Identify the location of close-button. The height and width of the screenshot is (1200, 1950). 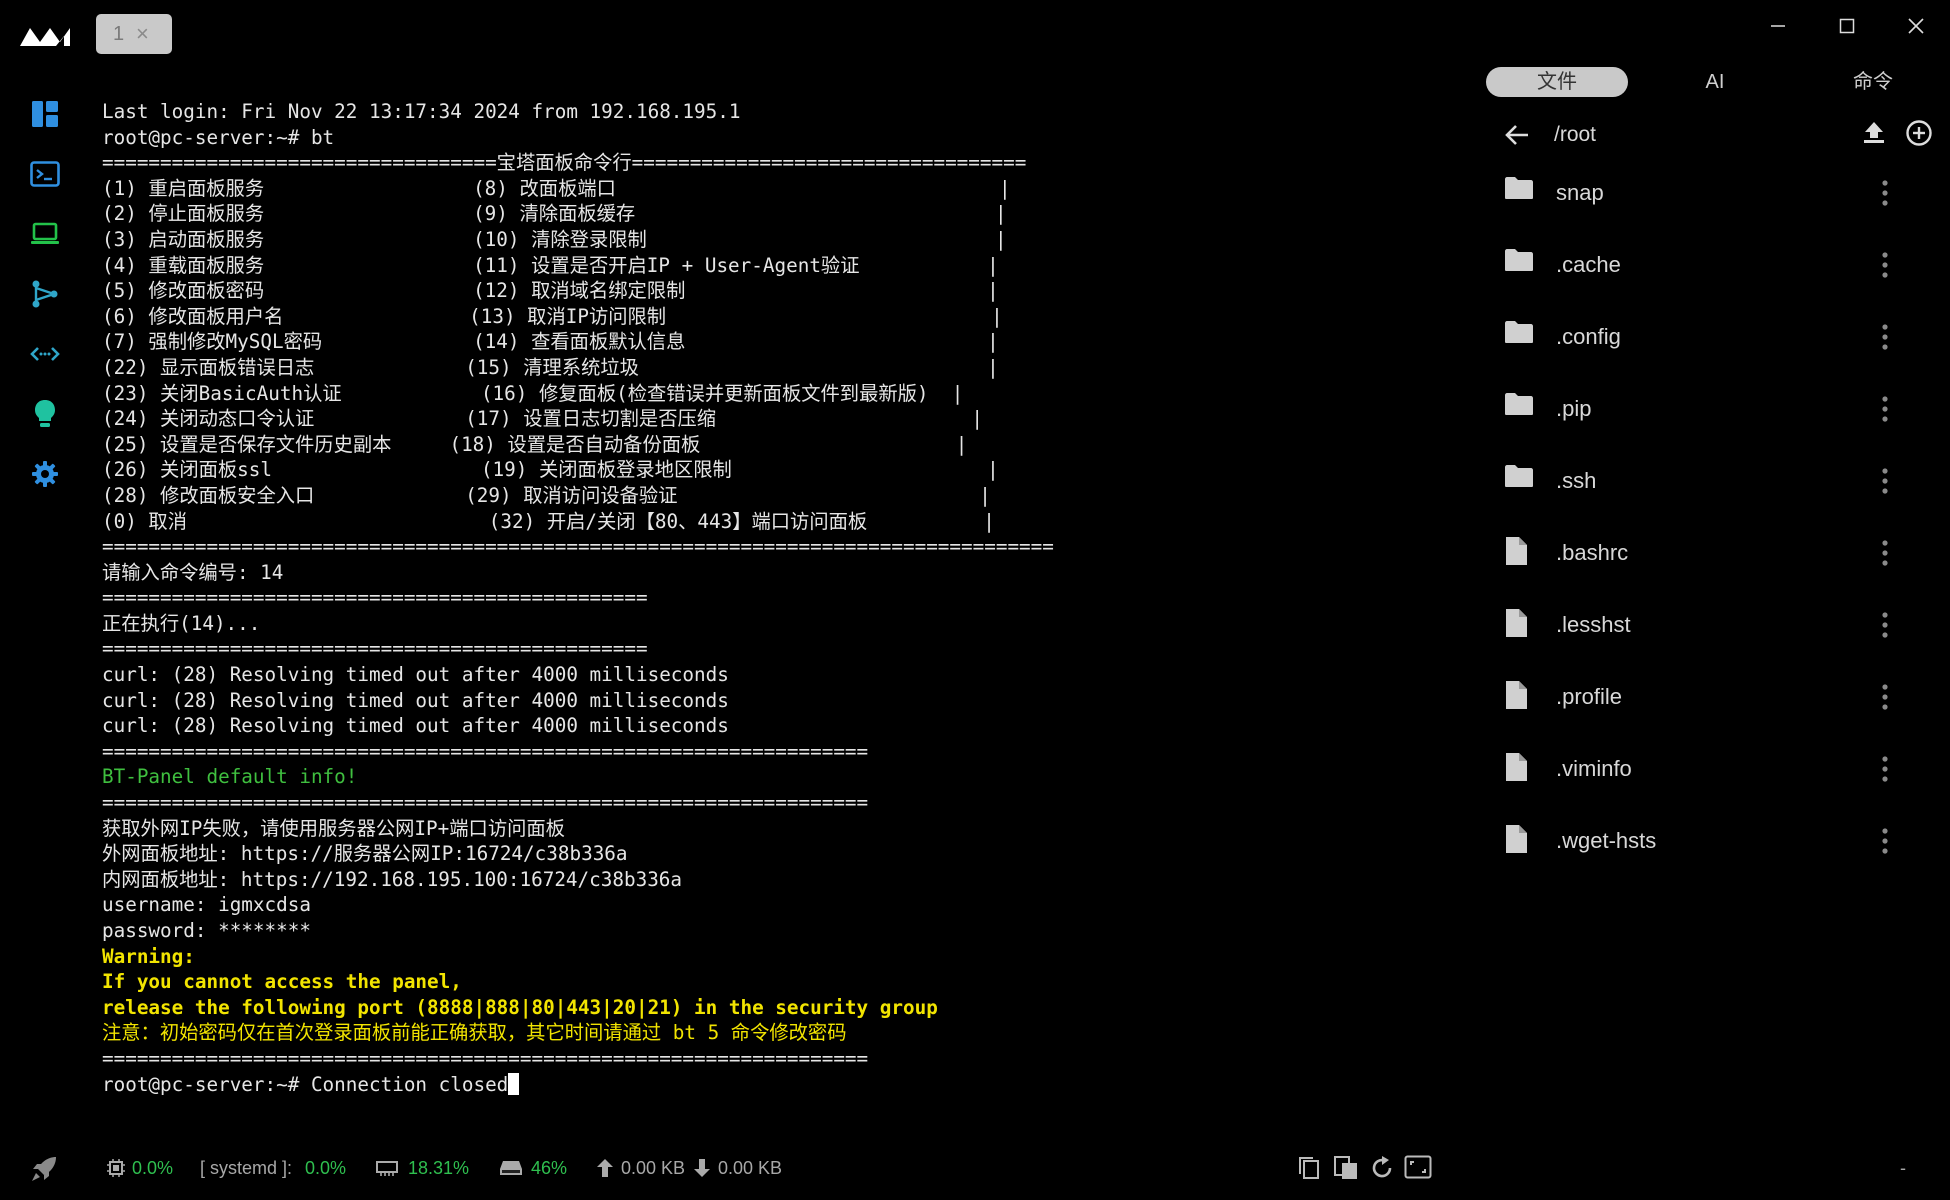
(1916, 26).